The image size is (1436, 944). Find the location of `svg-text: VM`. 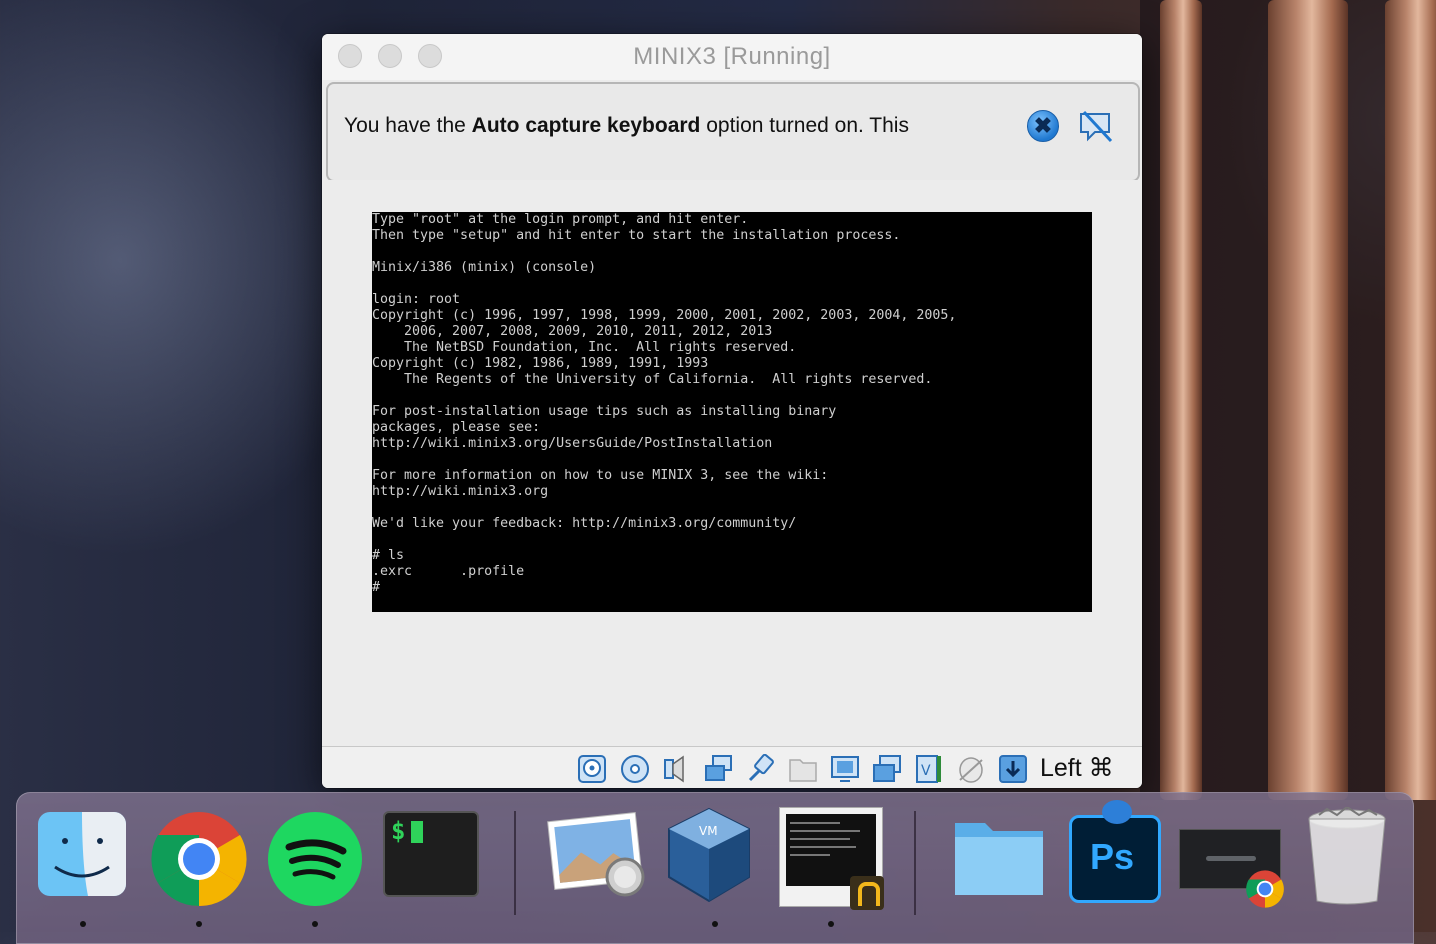

svg-text: VM is located at coordinates (708, 831).